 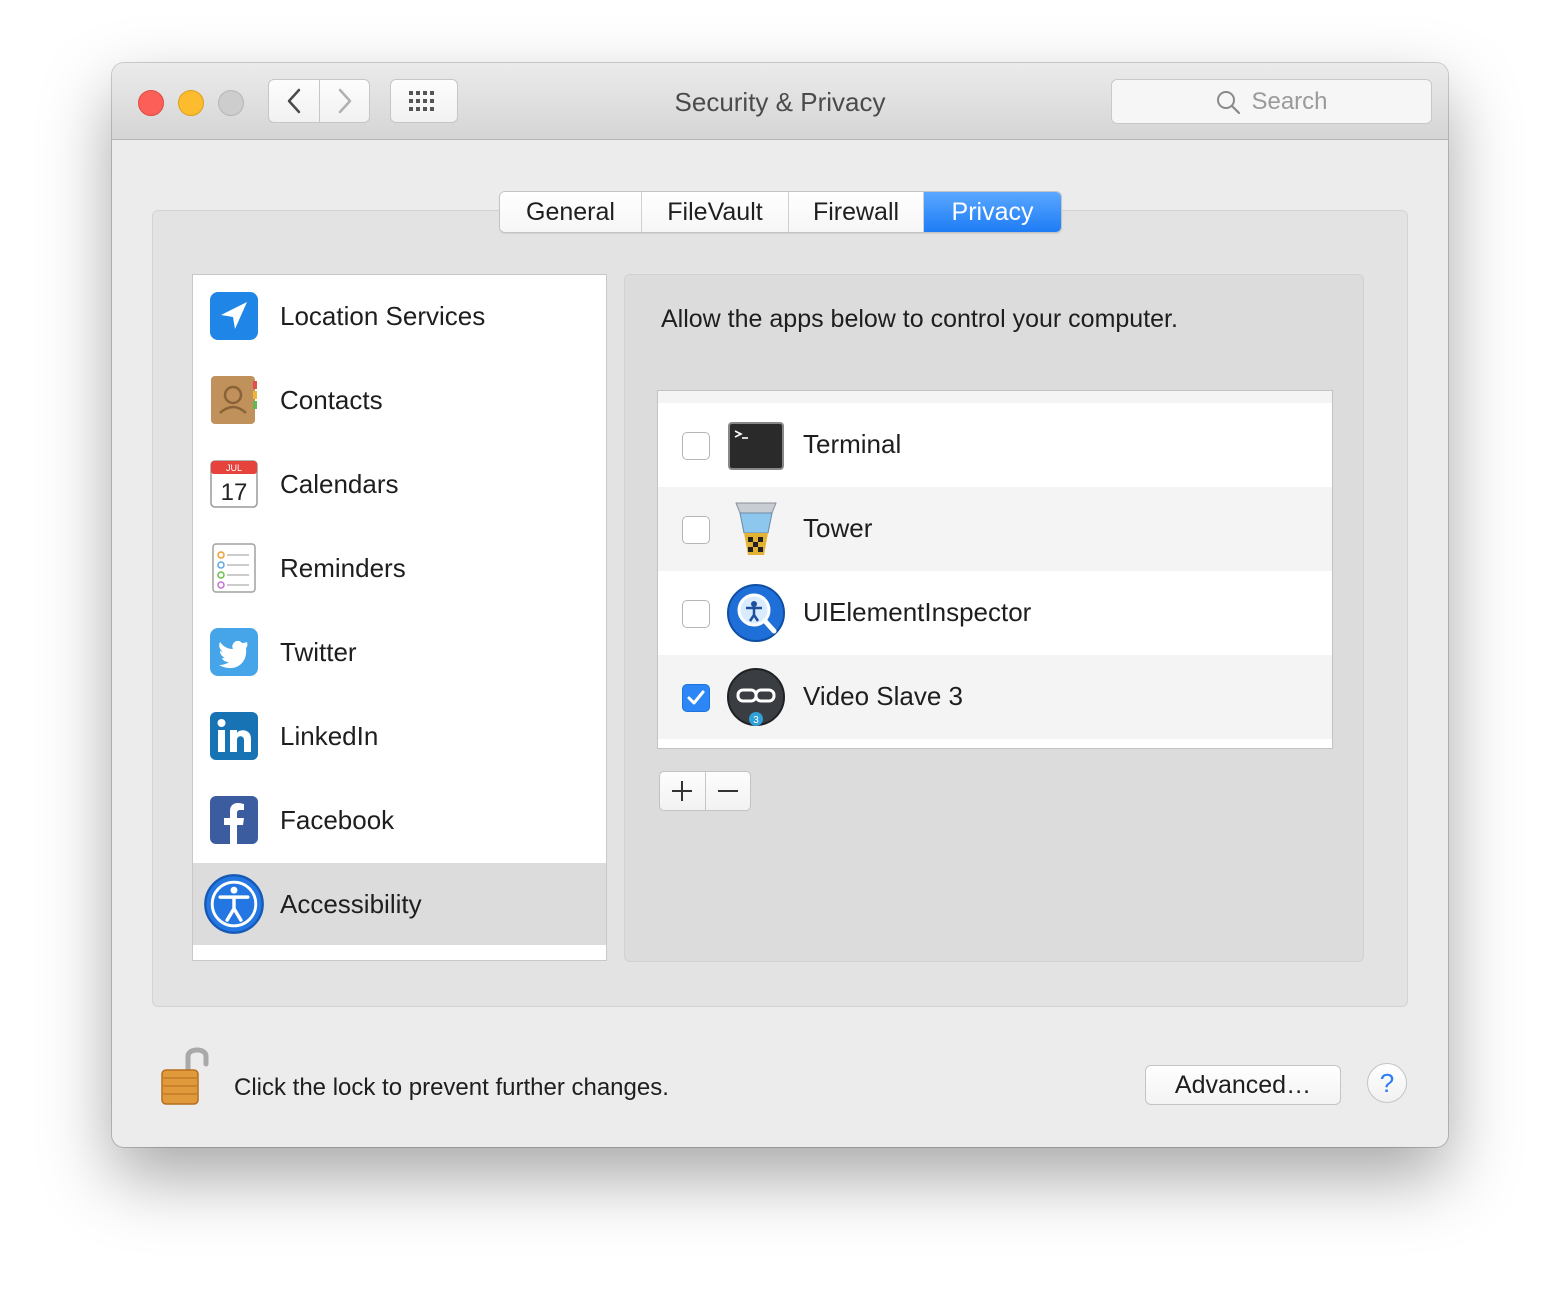 I want to click on category-label: Reminders, so click(x=343, y=567).